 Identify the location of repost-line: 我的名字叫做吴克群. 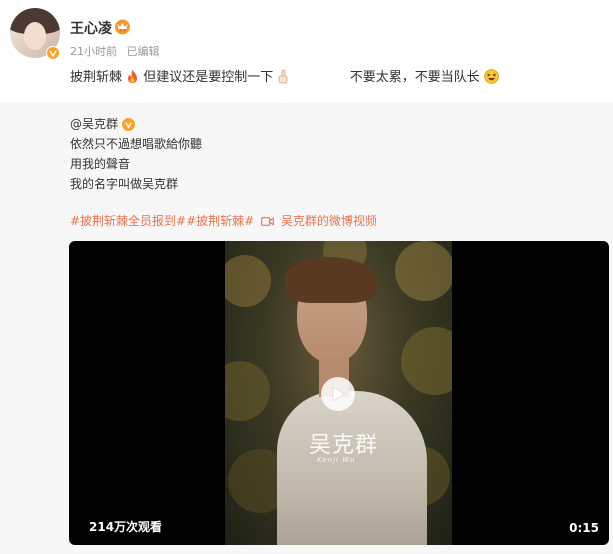
(124, 184).